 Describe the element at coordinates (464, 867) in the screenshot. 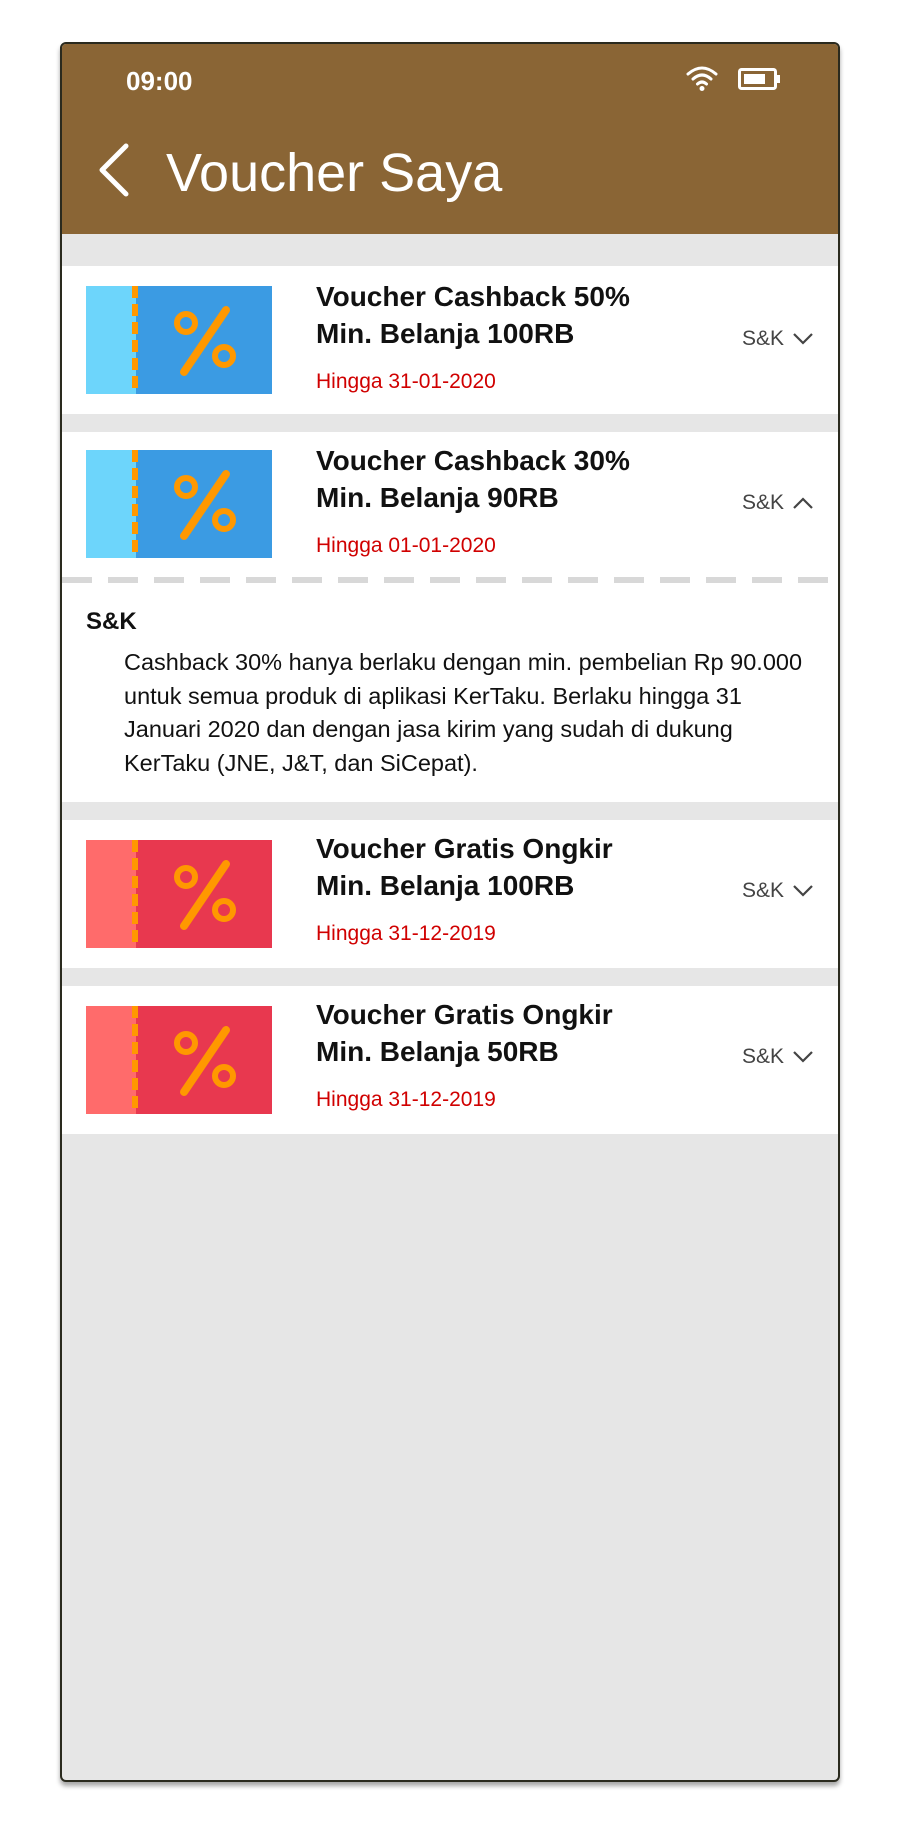

I see `voucher-title: Voucher Gratis Ongkir Min. Belanja 100RB` at that location.